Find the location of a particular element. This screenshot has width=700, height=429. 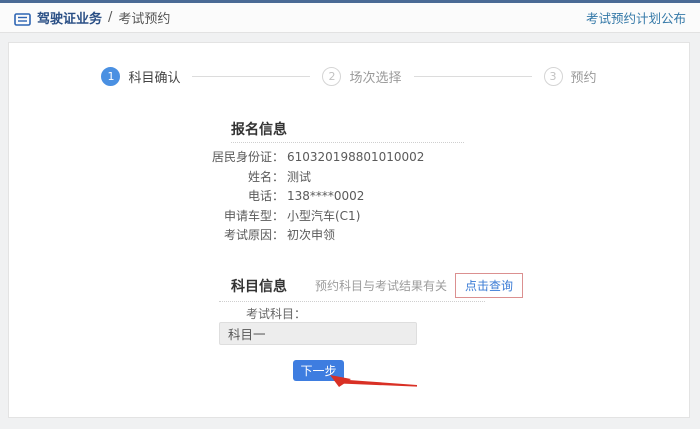

step-session-select: 2 场次选择 is located at coordinates (362, 76).